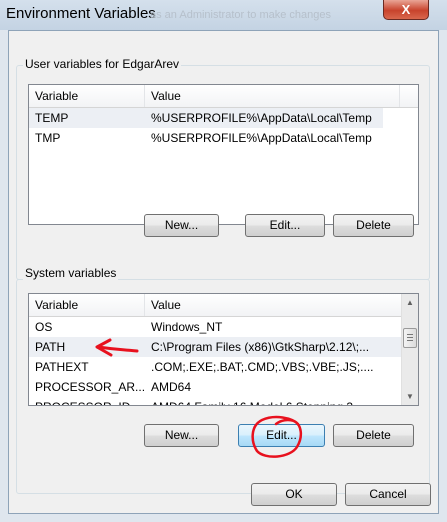 This screenshot has width=447, height=522. Describe the element at coordinates (81, 13) in the screenshot. I see `window-title: Environment Variables` at that location.